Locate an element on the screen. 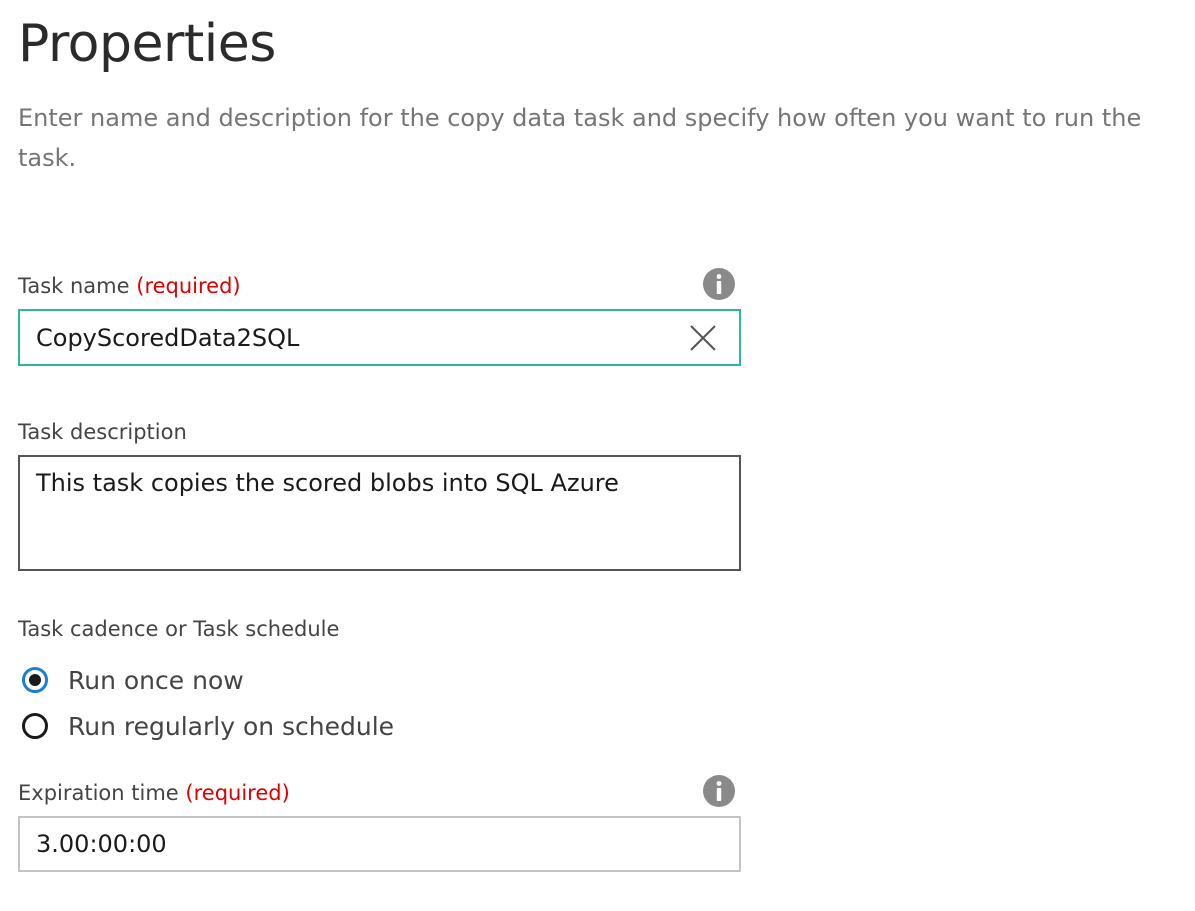 This screenshot has height=911, width=1195. task-name-label: Task name (required) is located at coordinates (129, 286).